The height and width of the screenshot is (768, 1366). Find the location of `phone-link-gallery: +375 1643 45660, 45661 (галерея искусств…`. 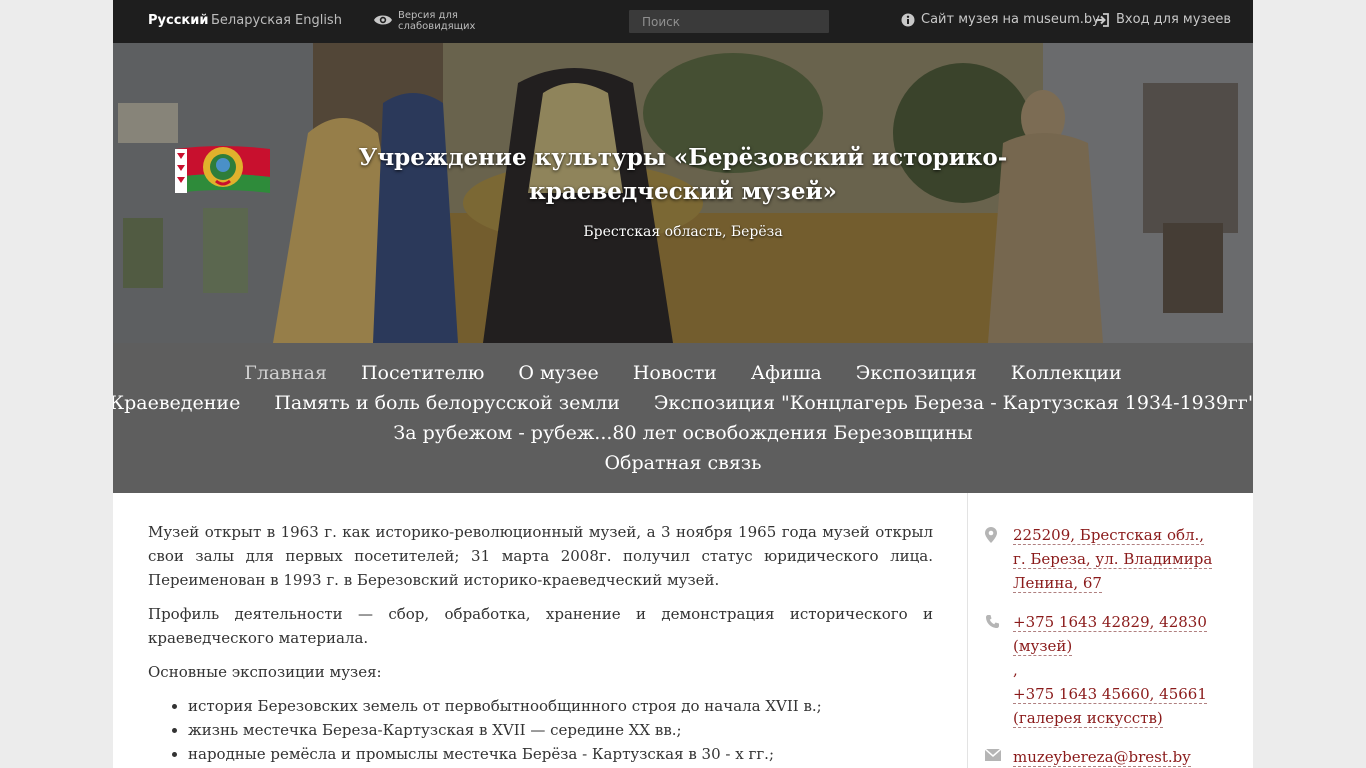

phone-link-gallery: +375 1643 45660, 45661 (галерея искусств… is located at coordinates (1110, 706).